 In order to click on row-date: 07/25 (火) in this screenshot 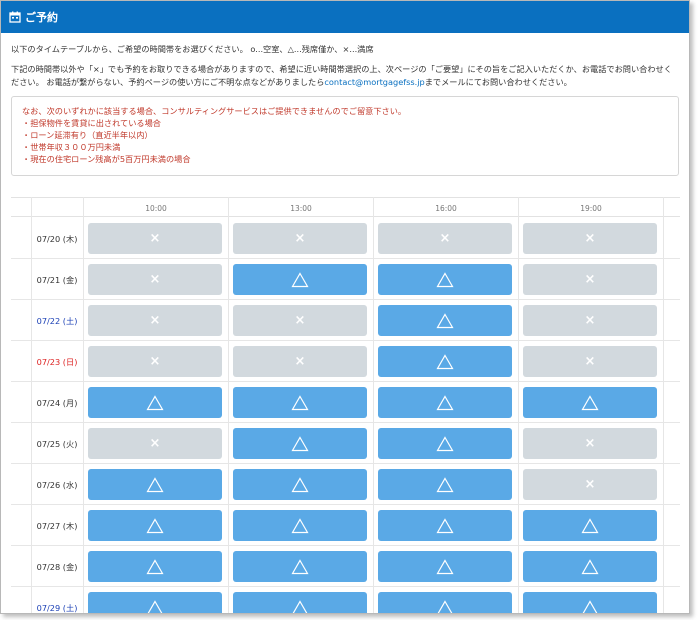, I will do `click(57, 443)`.